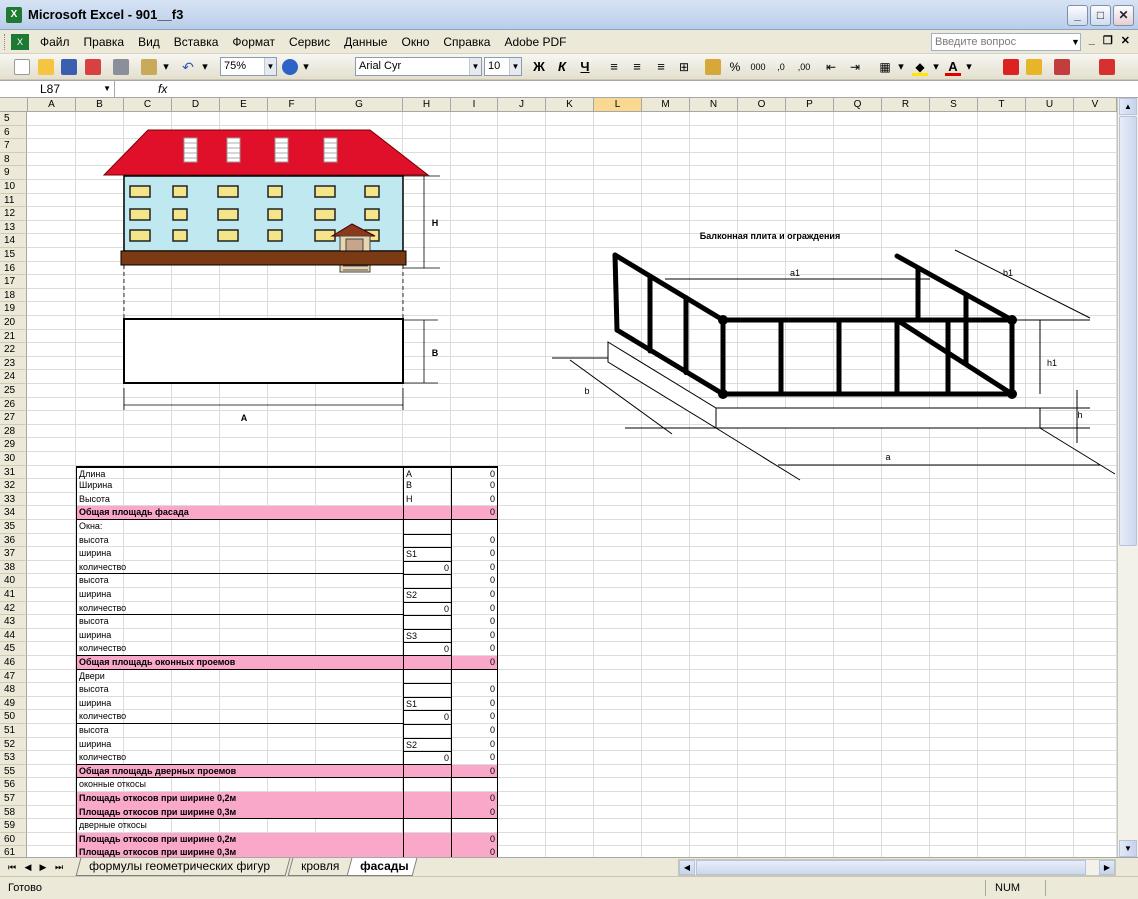 Image resolution: width=1138 pixels, height=899 pixels. I want to click on label-a1: a1, so click(795, 273).